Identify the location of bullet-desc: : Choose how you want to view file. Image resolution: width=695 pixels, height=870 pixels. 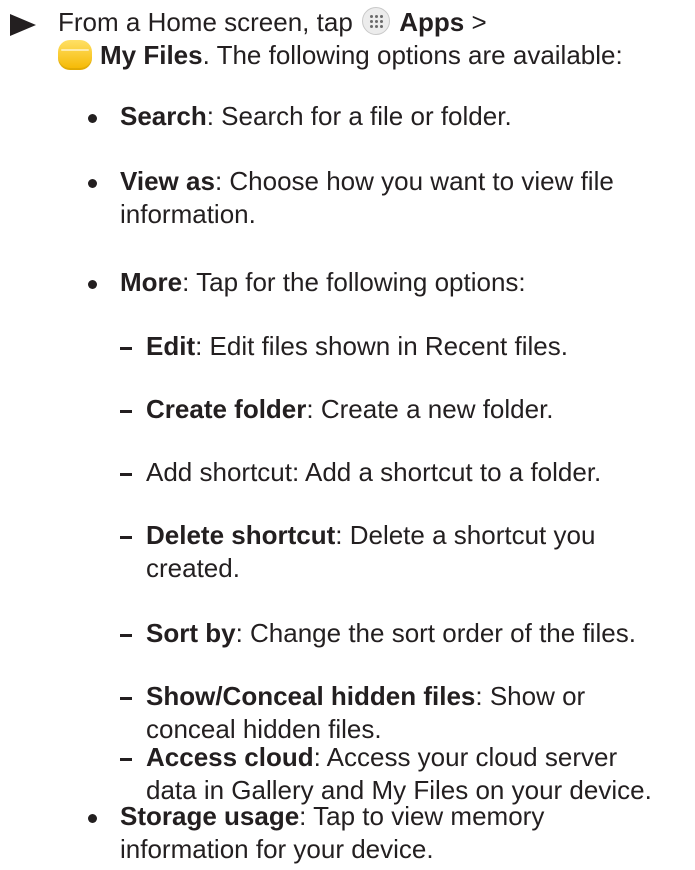
(414, 181).